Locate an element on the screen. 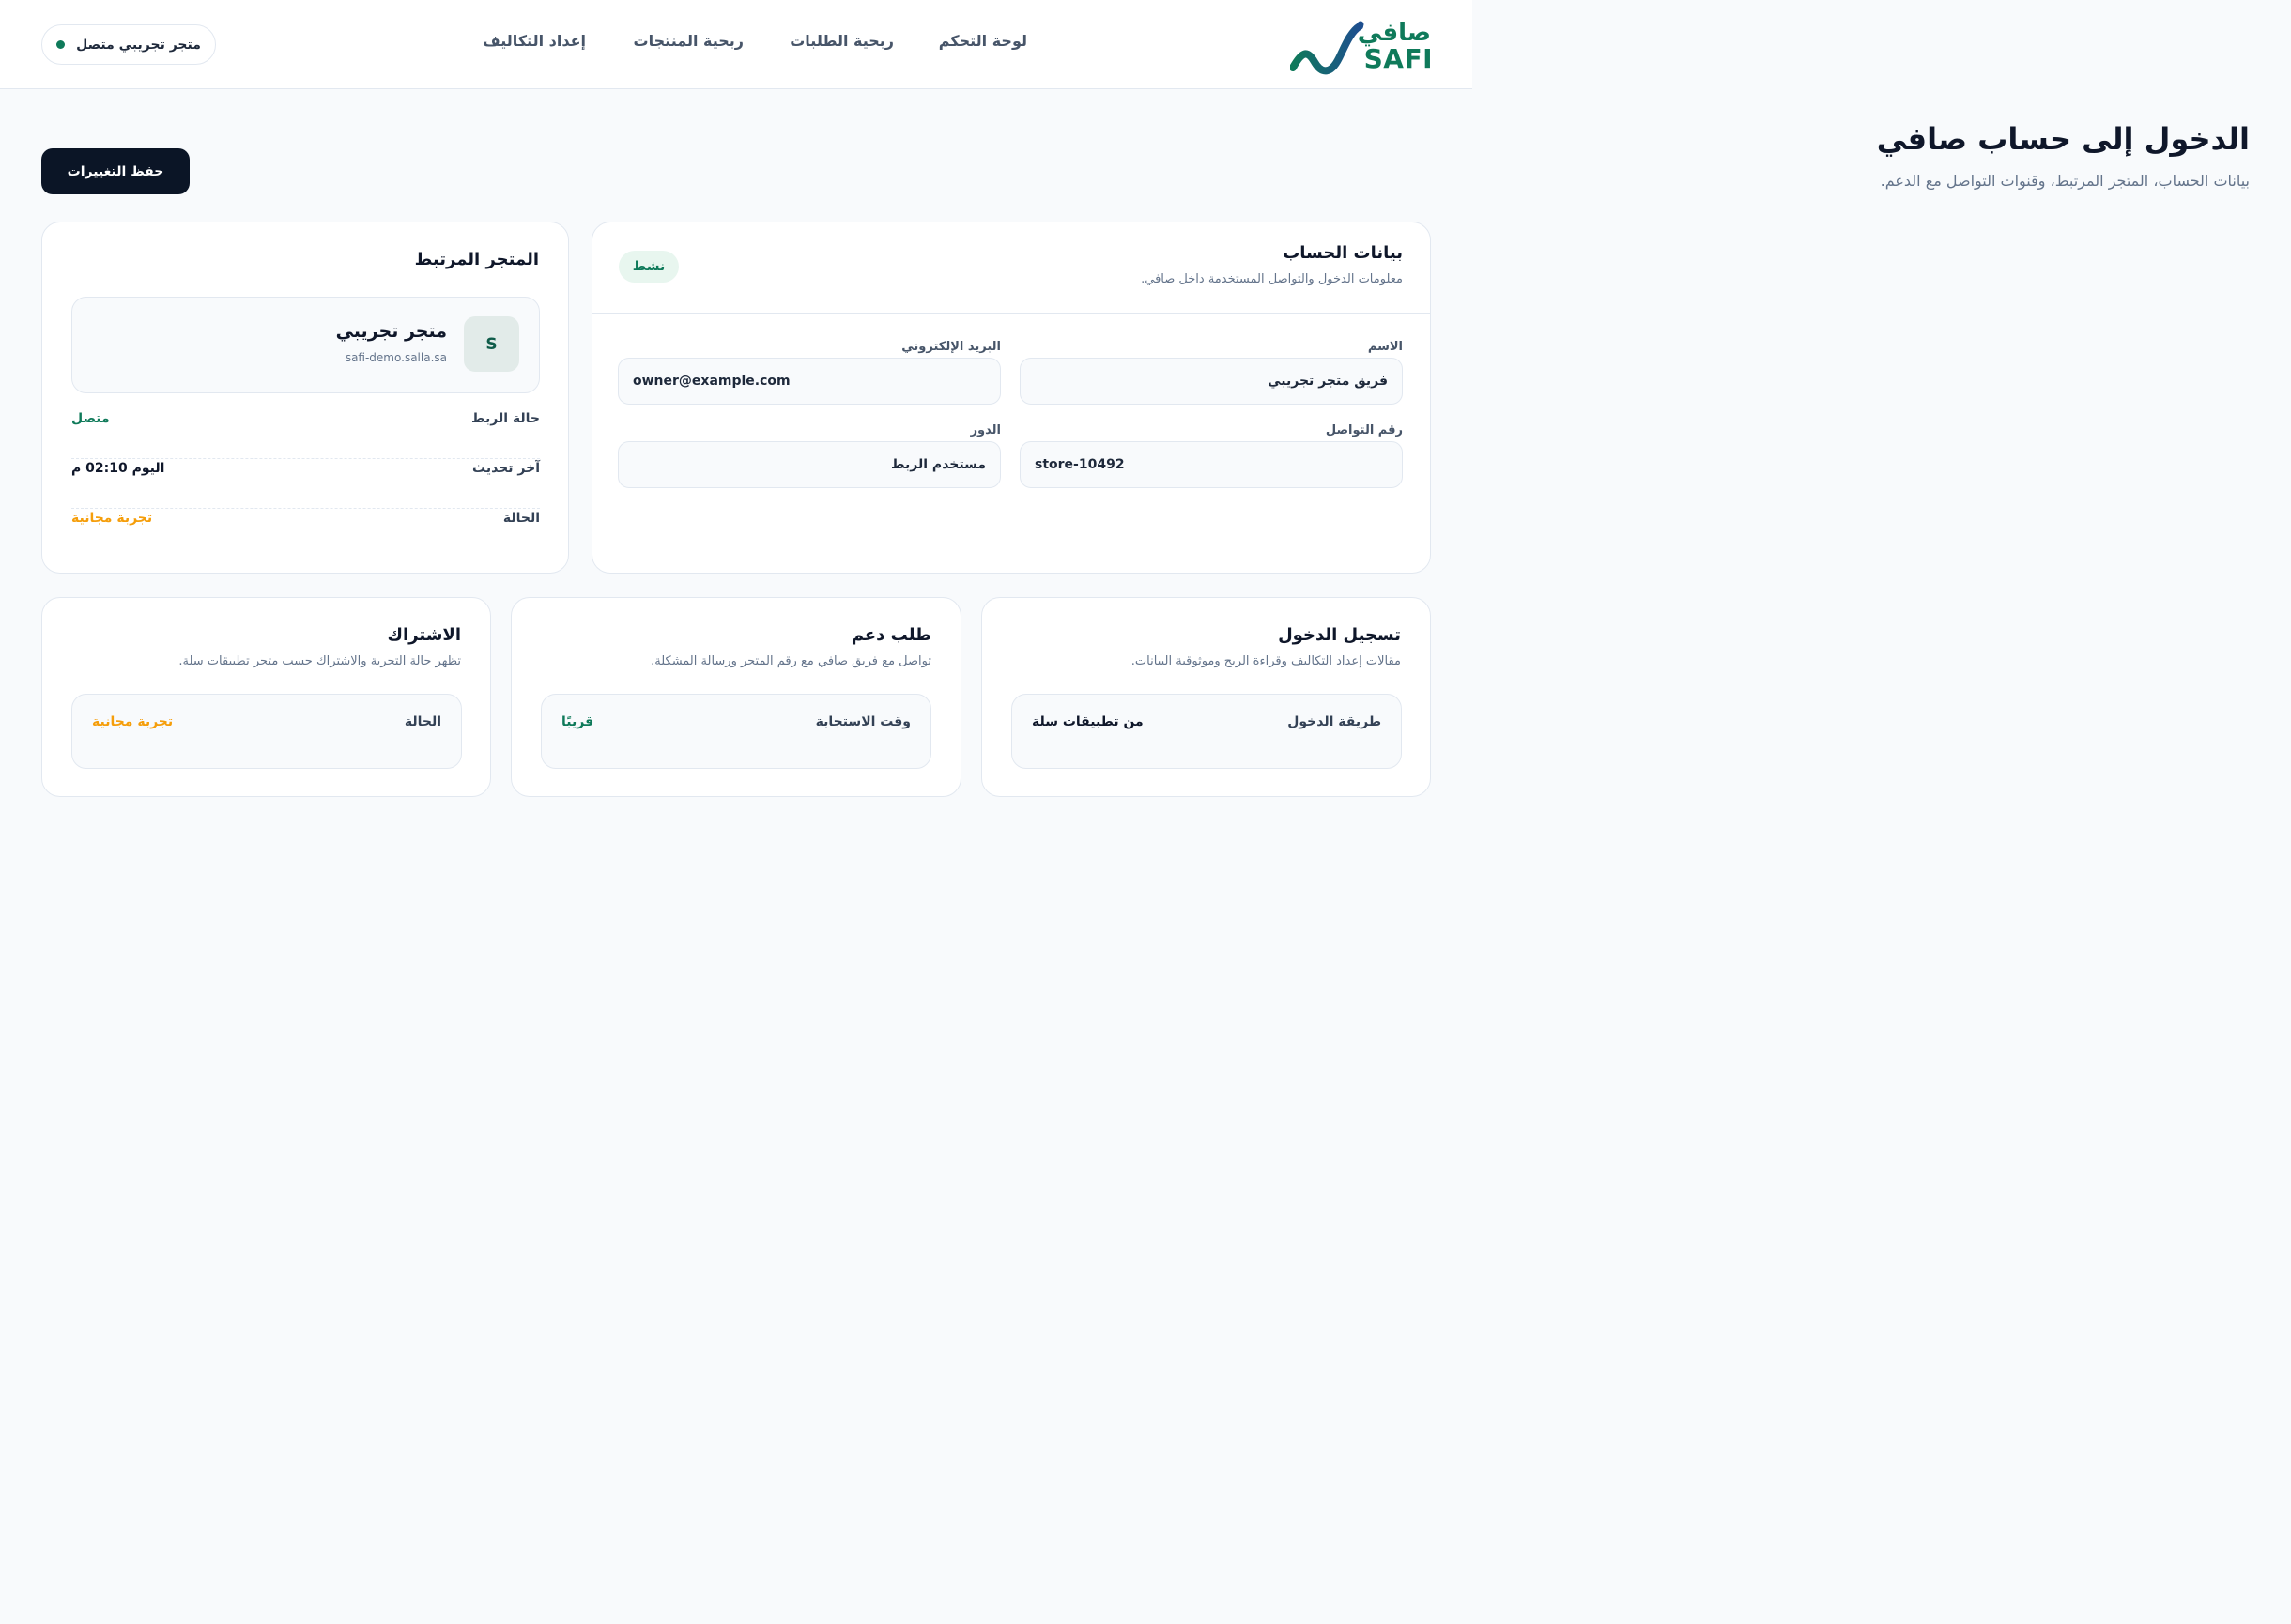 This screenshot has width=2291, height=1624. login-method-value: من تطبيقات سلة is located at coordinates (1088, 721).